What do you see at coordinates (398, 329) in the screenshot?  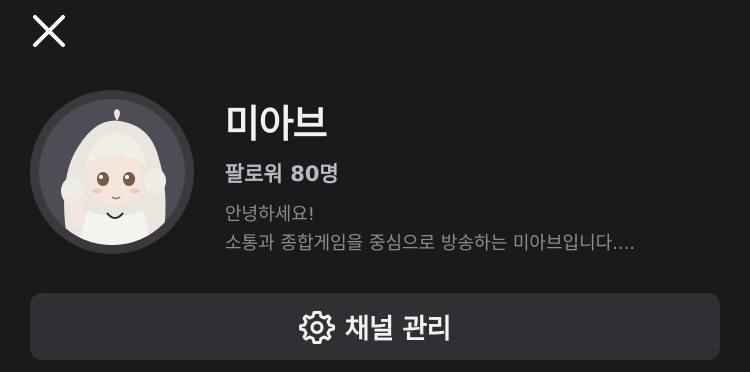 I see `channel-manage-label: 채널 관리` at bounding box center [398, 329].